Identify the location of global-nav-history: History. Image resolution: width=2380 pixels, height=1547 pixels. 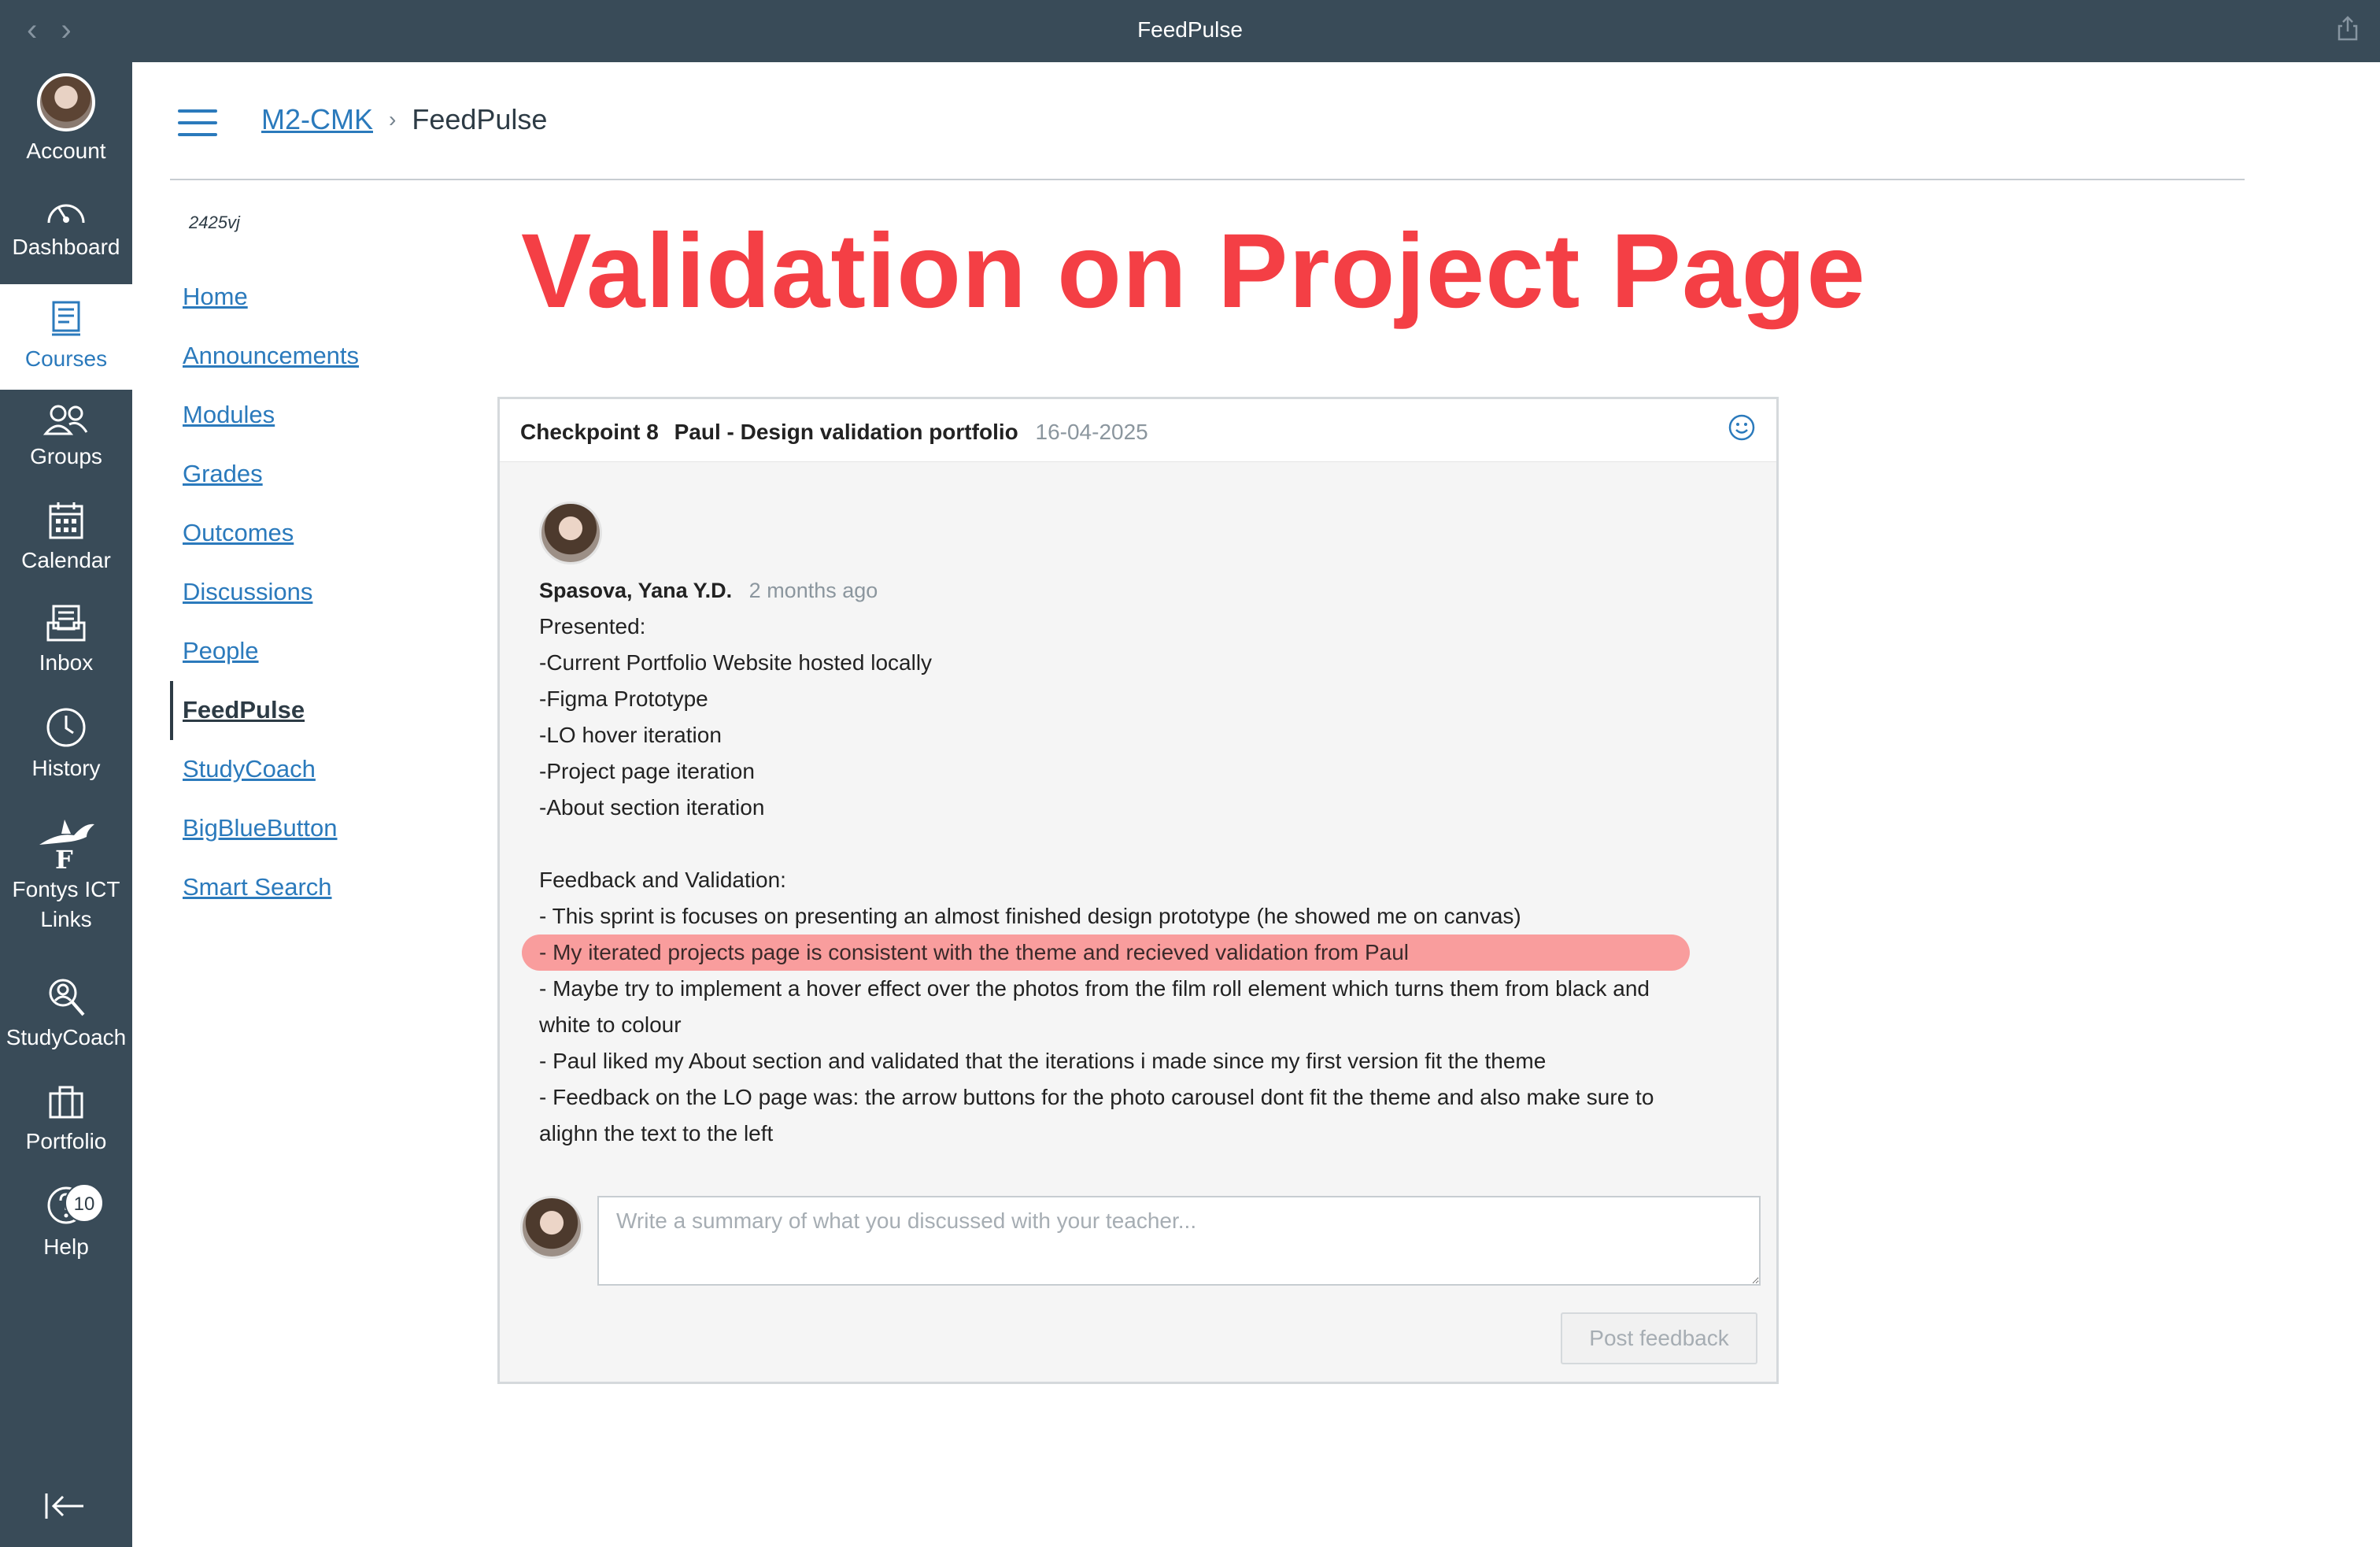
(66, 744).